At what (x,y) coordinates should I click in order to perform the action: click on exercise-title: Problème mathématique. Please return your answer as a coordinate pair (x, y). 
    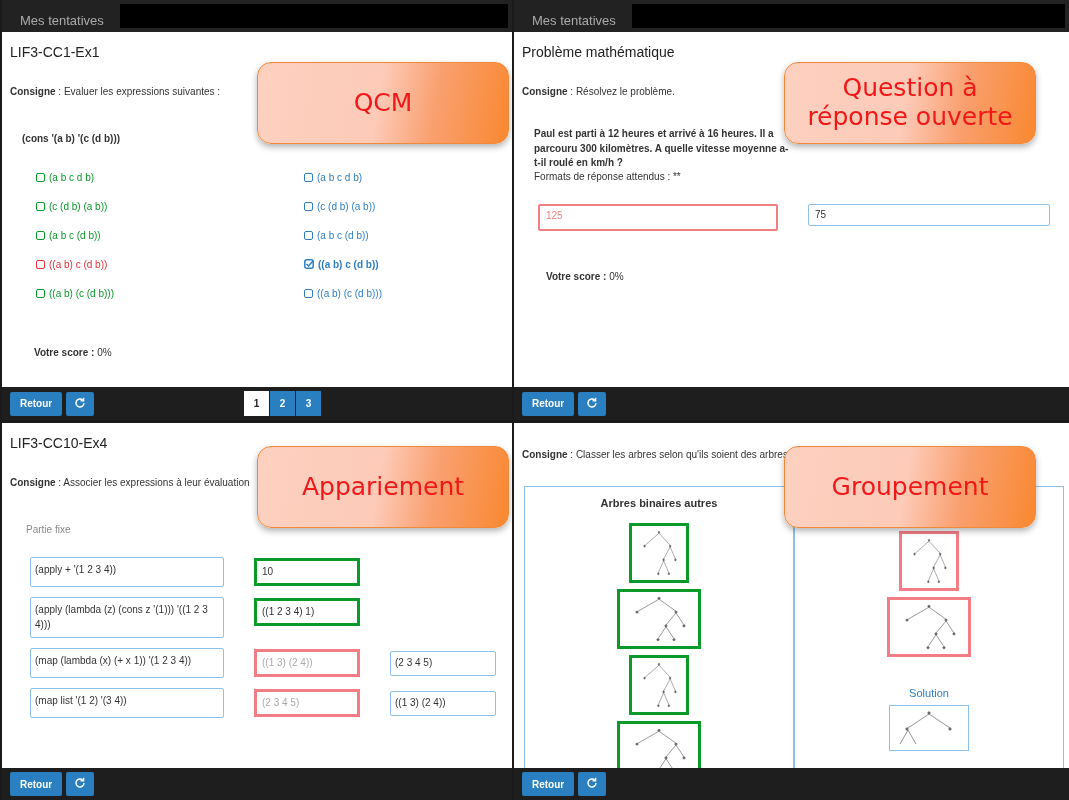
    Looking at the image, I should click on (599, 52).